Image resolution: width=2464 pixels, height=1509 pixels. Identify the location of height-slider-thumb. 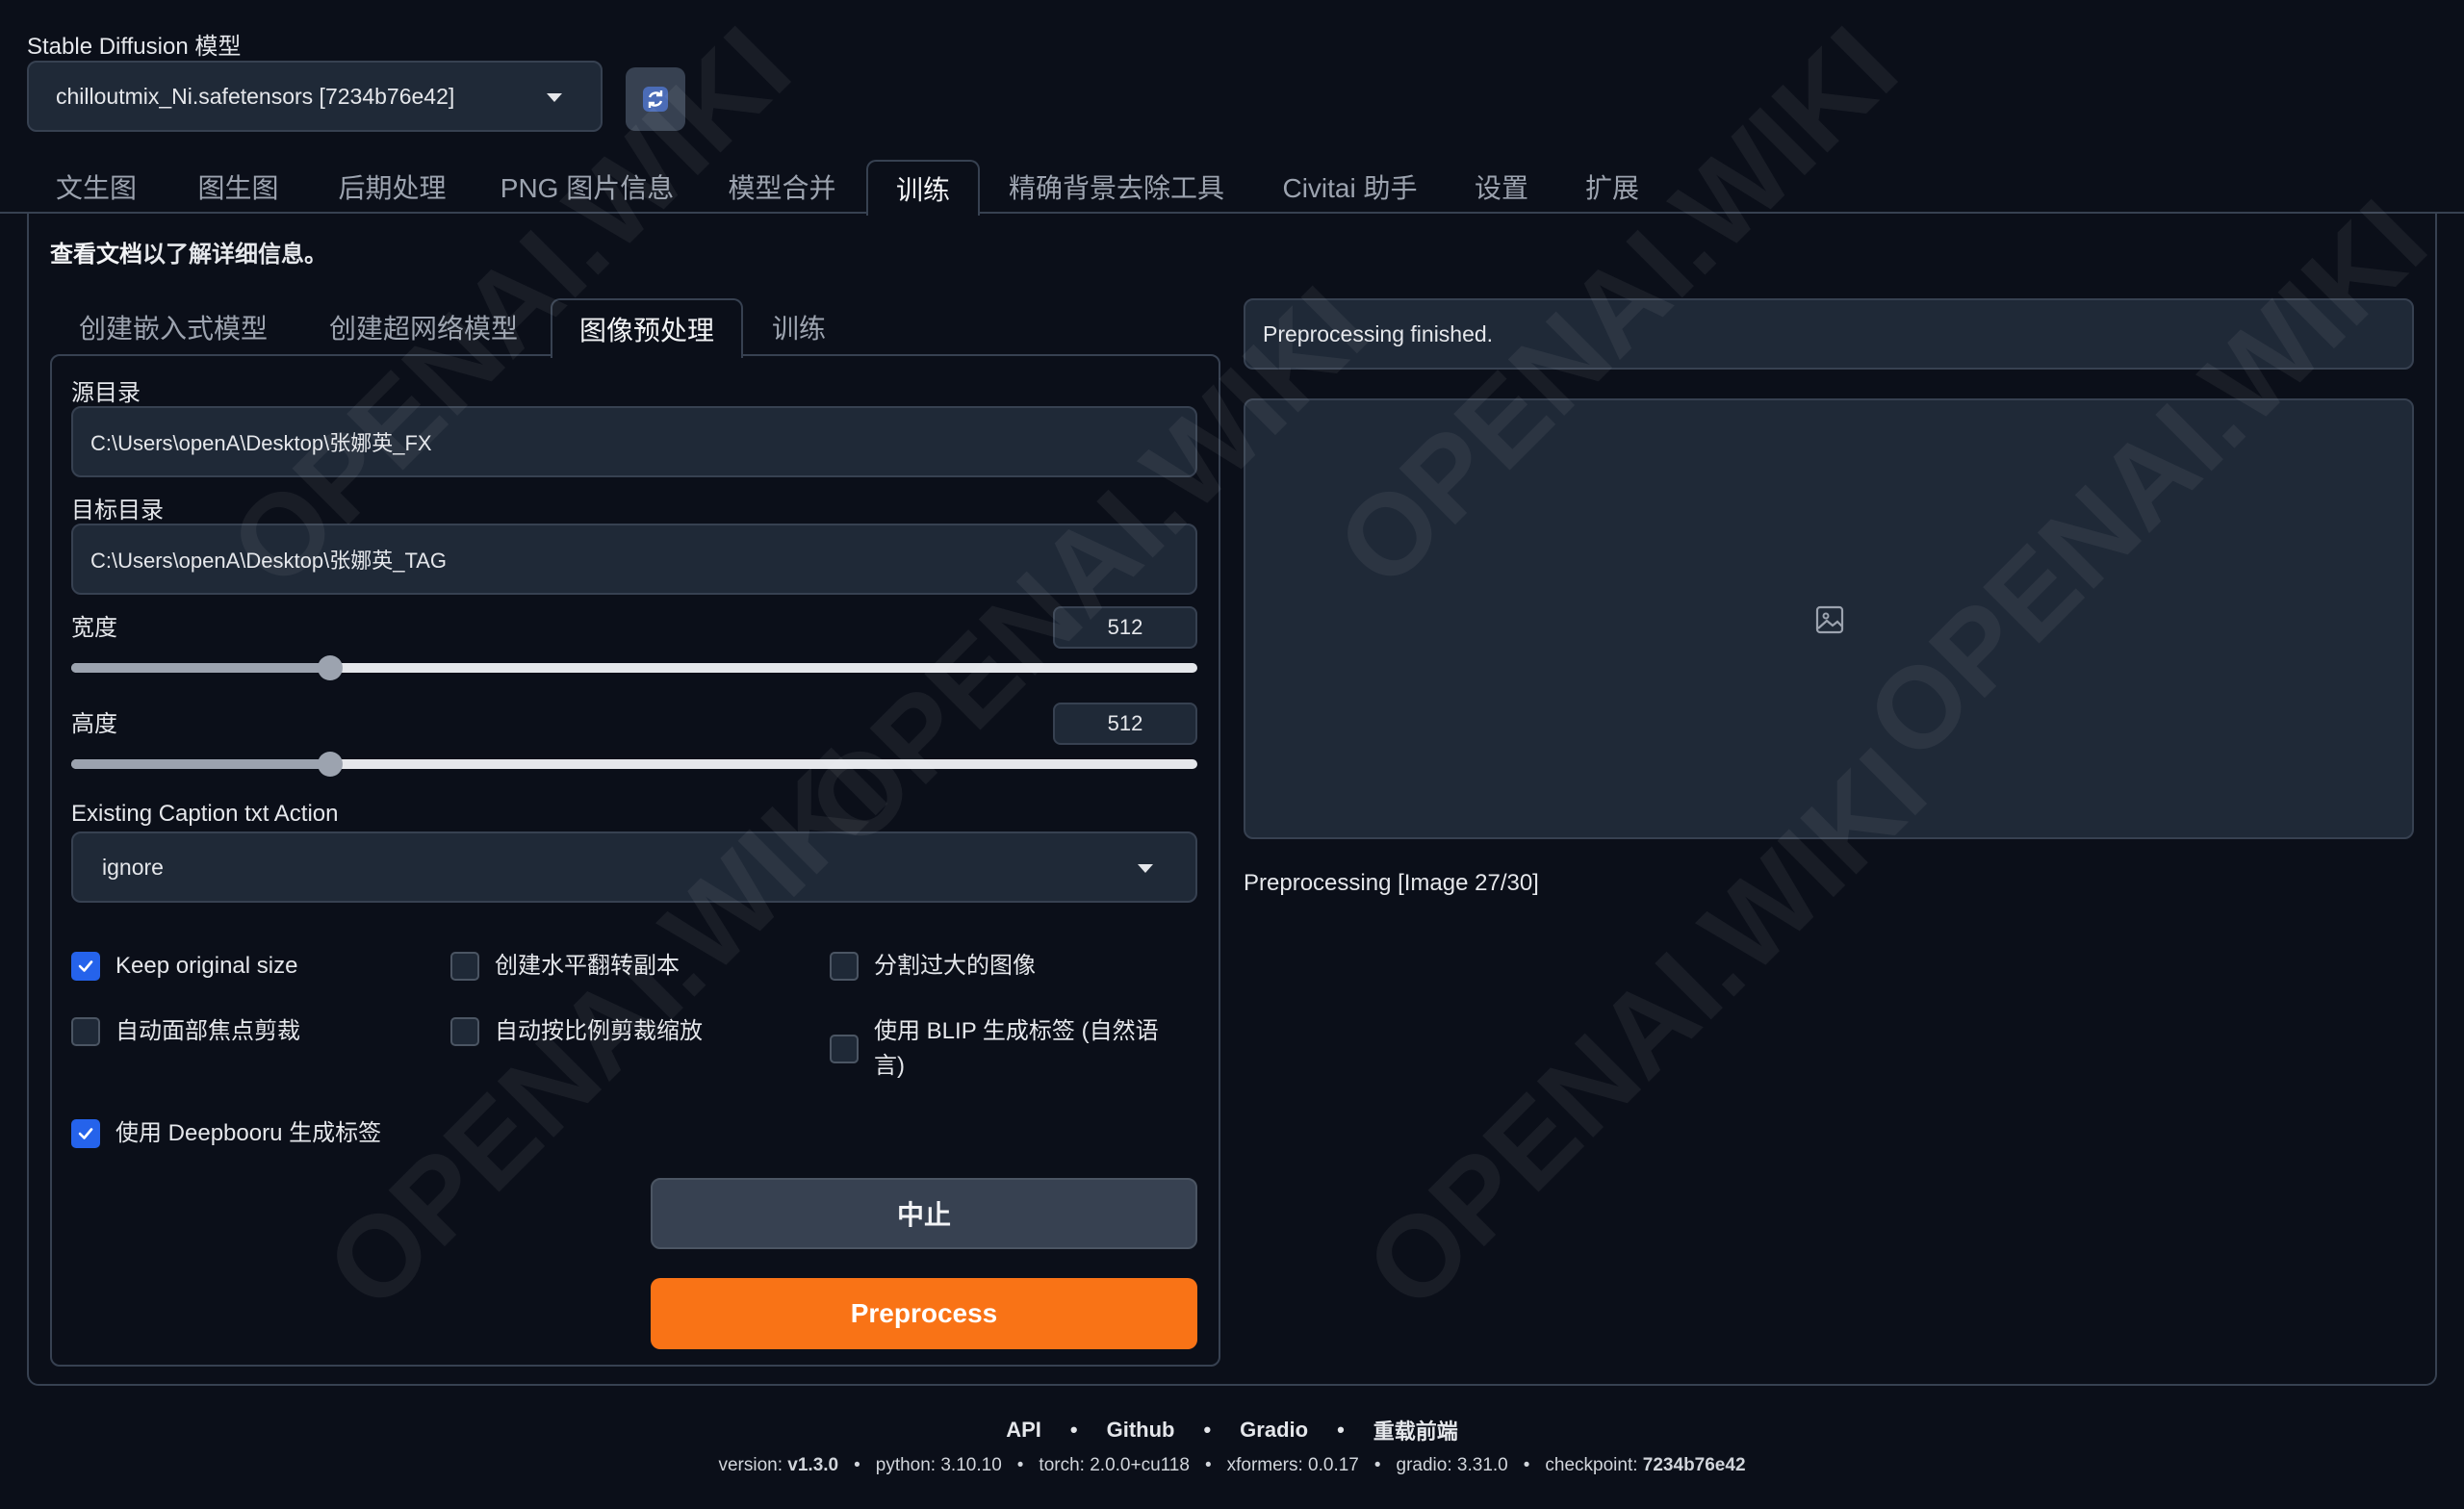
(331, 764).